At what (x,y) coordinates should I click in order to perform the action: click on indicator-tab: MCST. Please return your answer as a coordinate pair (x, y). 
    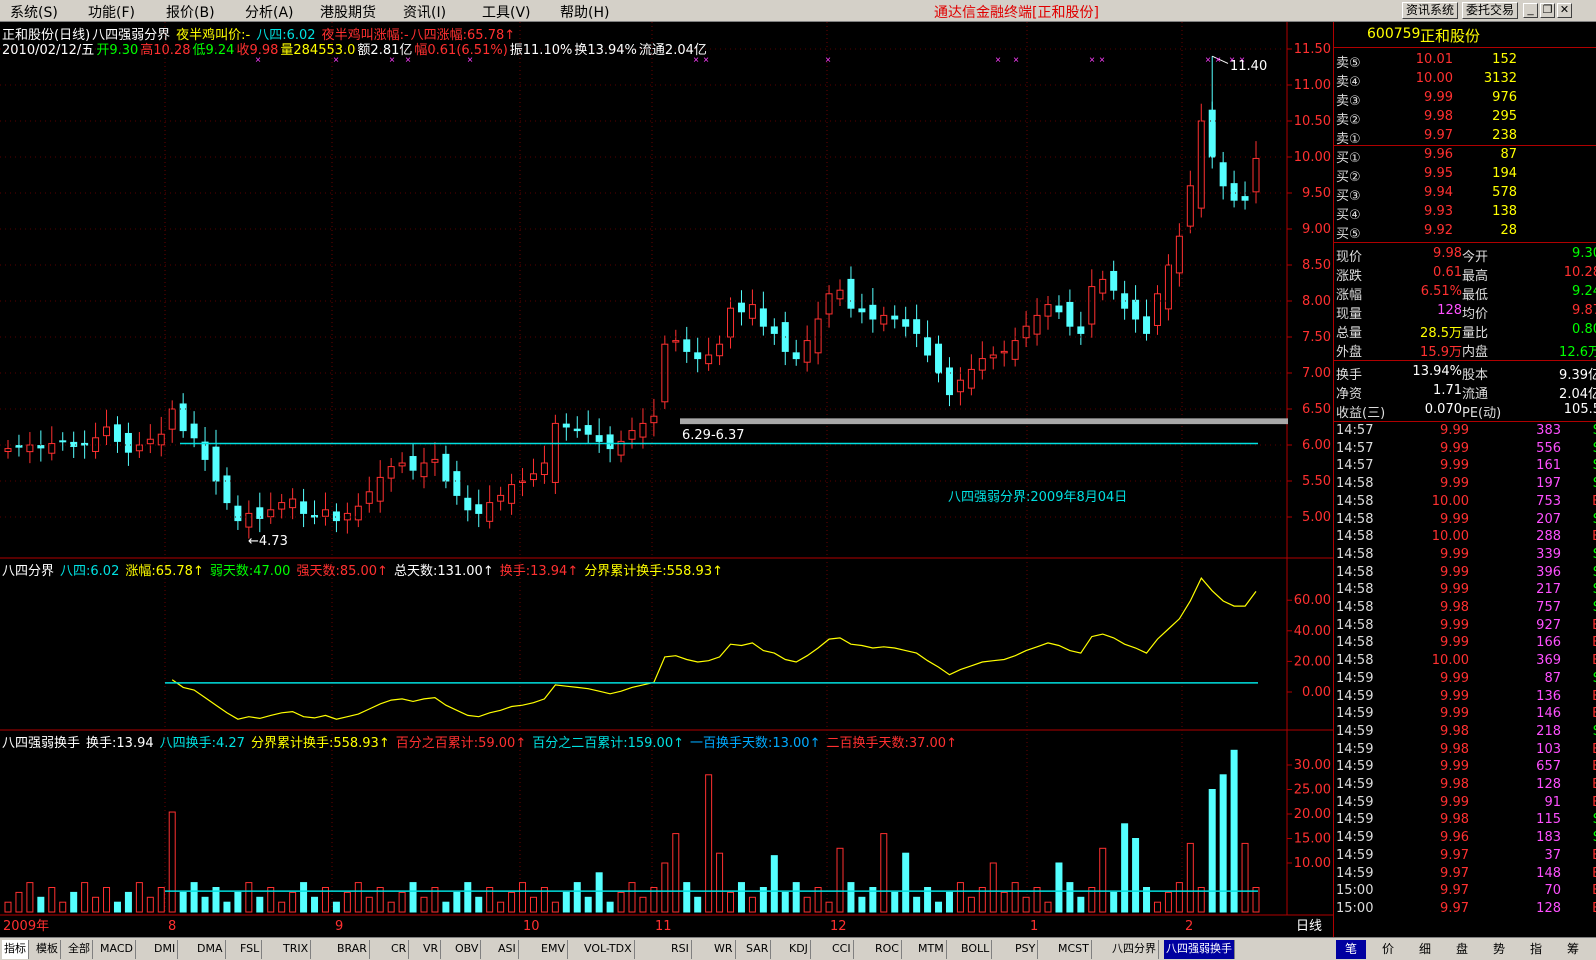
    Looking at the image, I should click on (1074, 949).